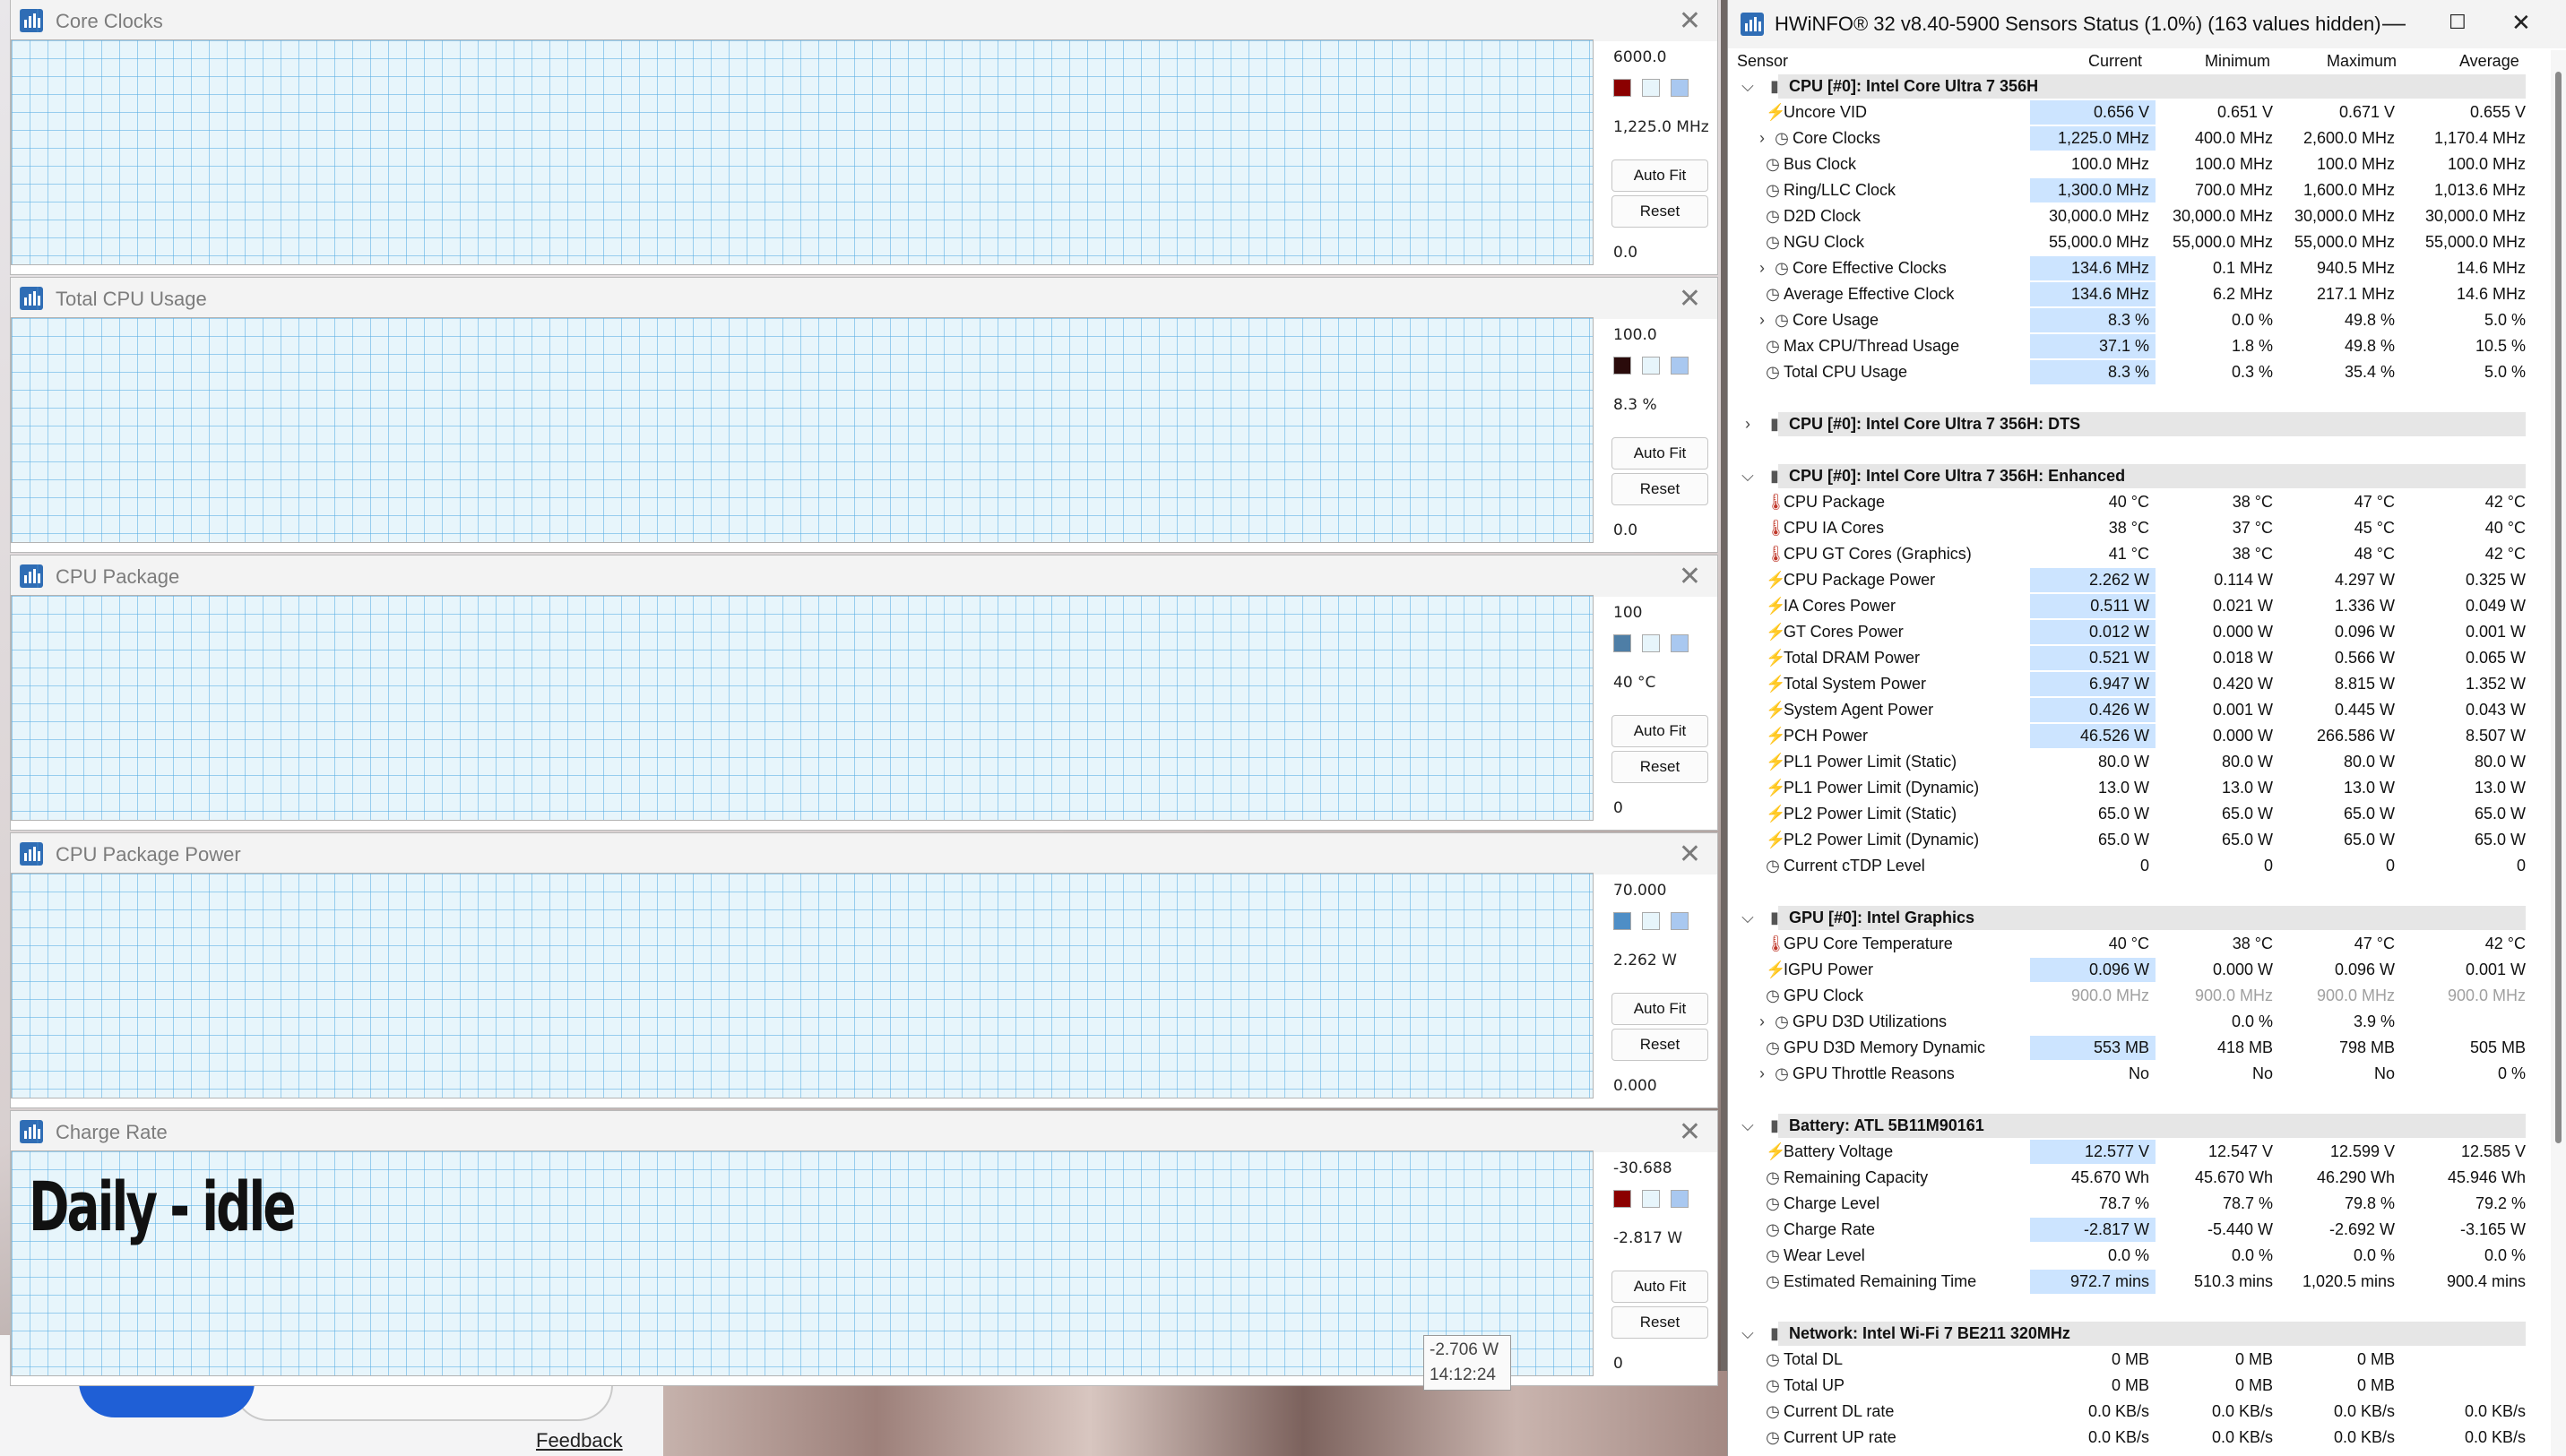 This screenshot has height=1456, width=2566. Describe the element at coordinates (2131, 1074) in the screenshot. I see `sensor-row: › ◷ GPU Throttle Reasons No No No 0 %` at that location.